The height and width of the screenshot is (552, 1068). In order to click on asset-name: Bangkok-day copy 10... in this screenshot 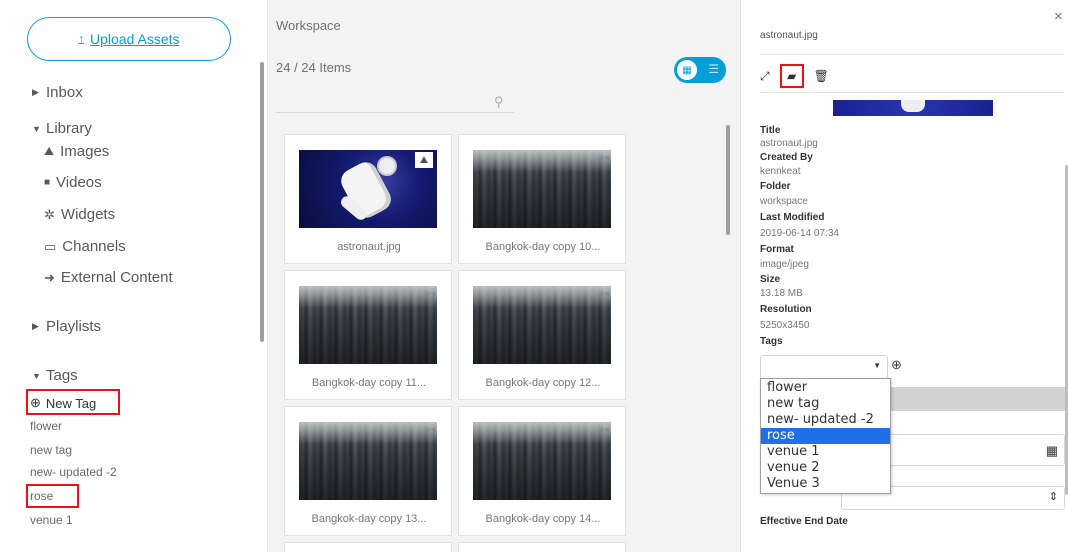, I will do `click(543, 247)`.